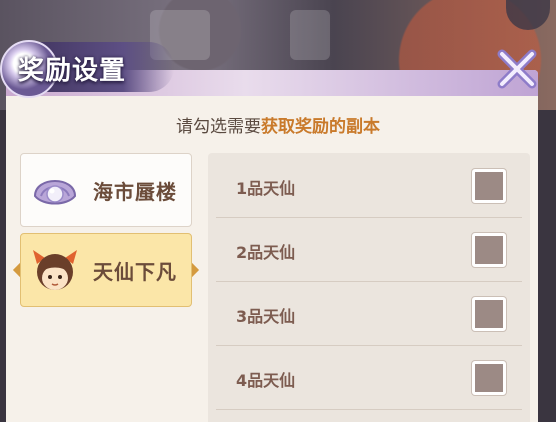 Image resolution: width=556 pixels, height=422 pixels. What do you see at coordinates (266, 188) in the screenshot?
I see `row-label: 1品天仙` at bounding box center [266, 188].